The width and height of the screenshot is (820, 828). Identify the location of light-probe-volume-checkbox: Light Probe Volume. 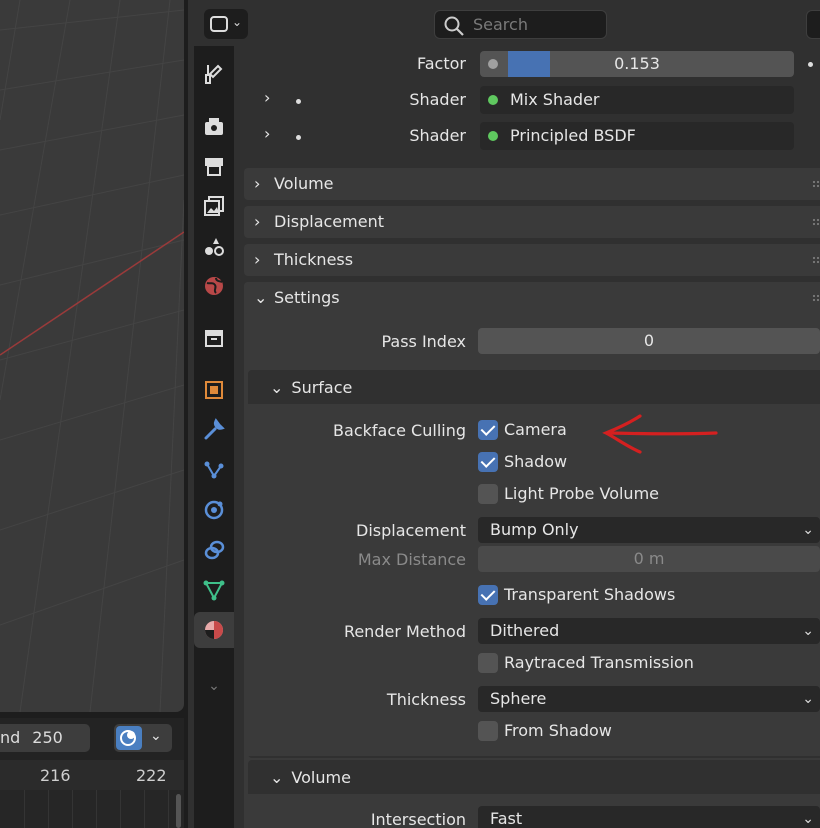
(568, 494).